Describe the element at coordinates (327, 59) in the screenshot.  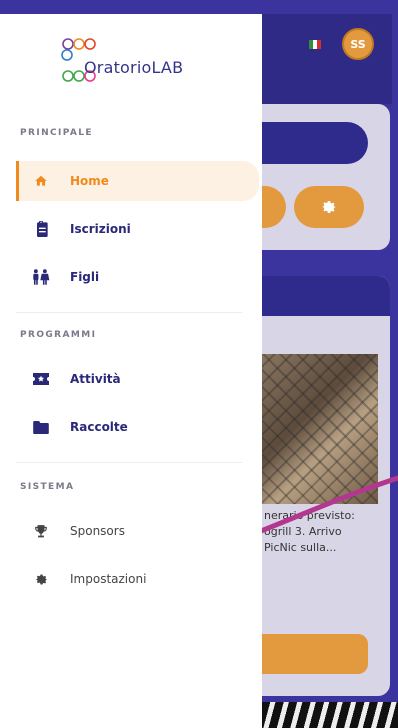
I see `app-header` at that location.